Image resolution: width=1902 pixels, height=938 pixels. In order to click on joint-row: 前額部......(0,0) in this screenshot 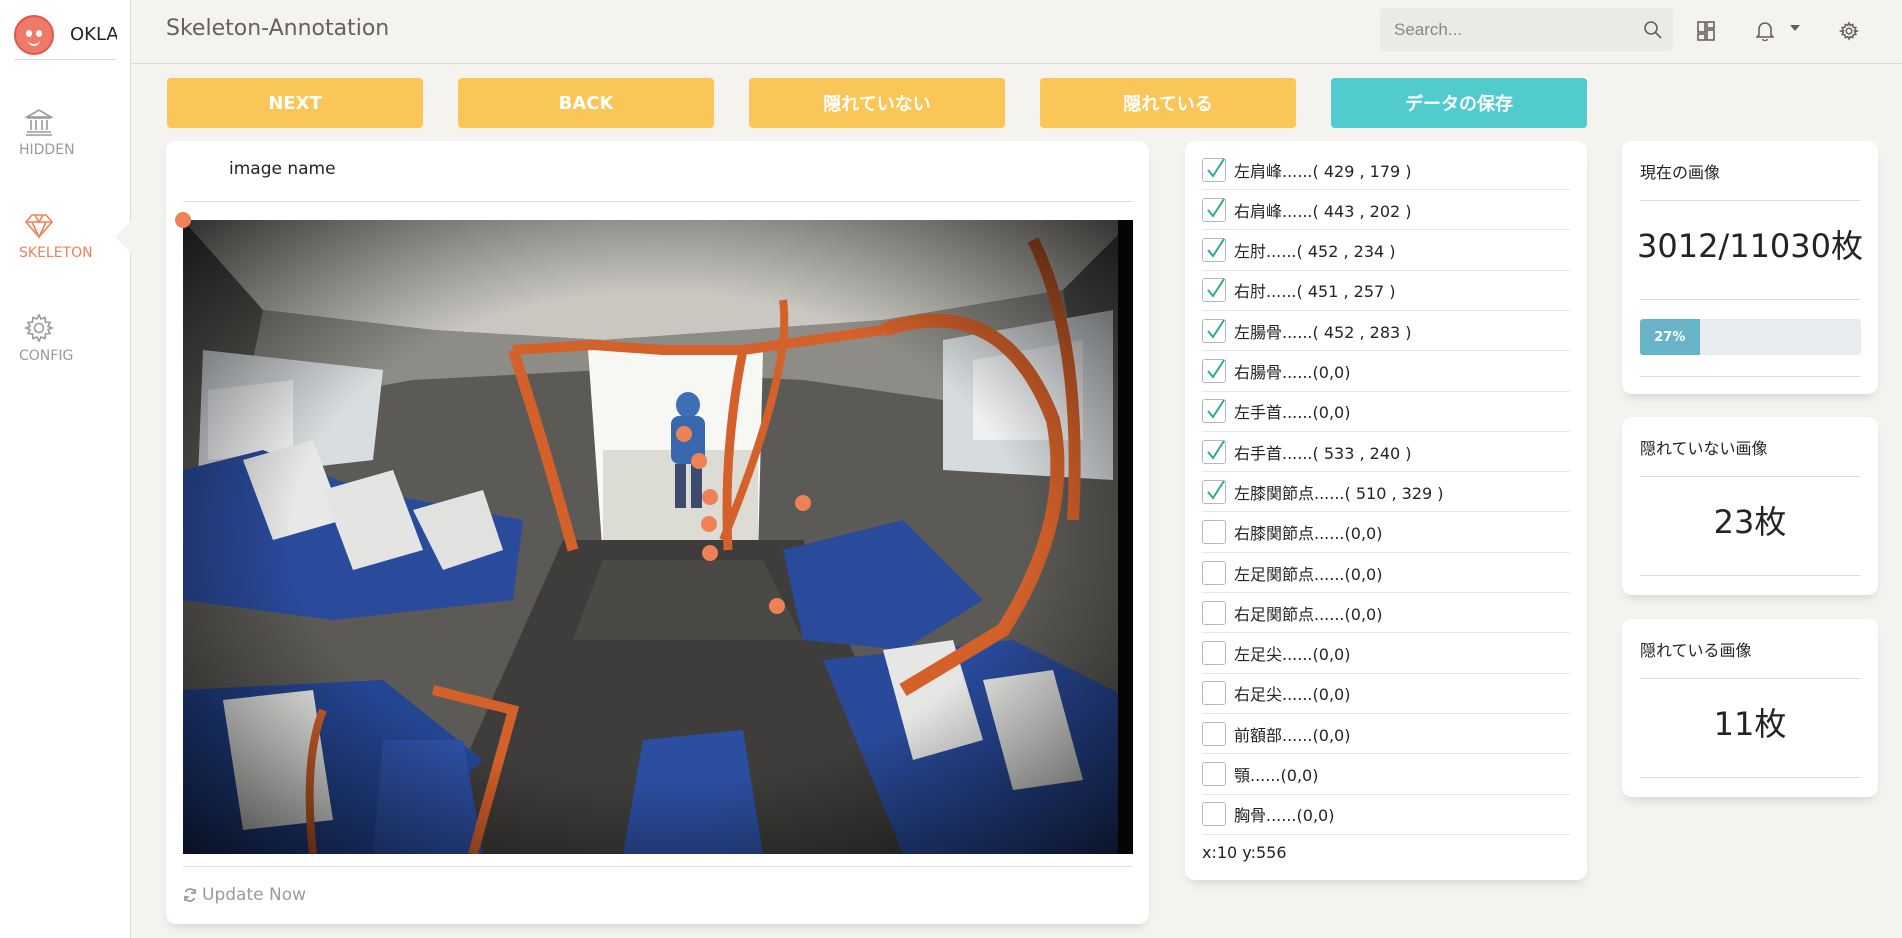, I will do `click(1386, 734)`.